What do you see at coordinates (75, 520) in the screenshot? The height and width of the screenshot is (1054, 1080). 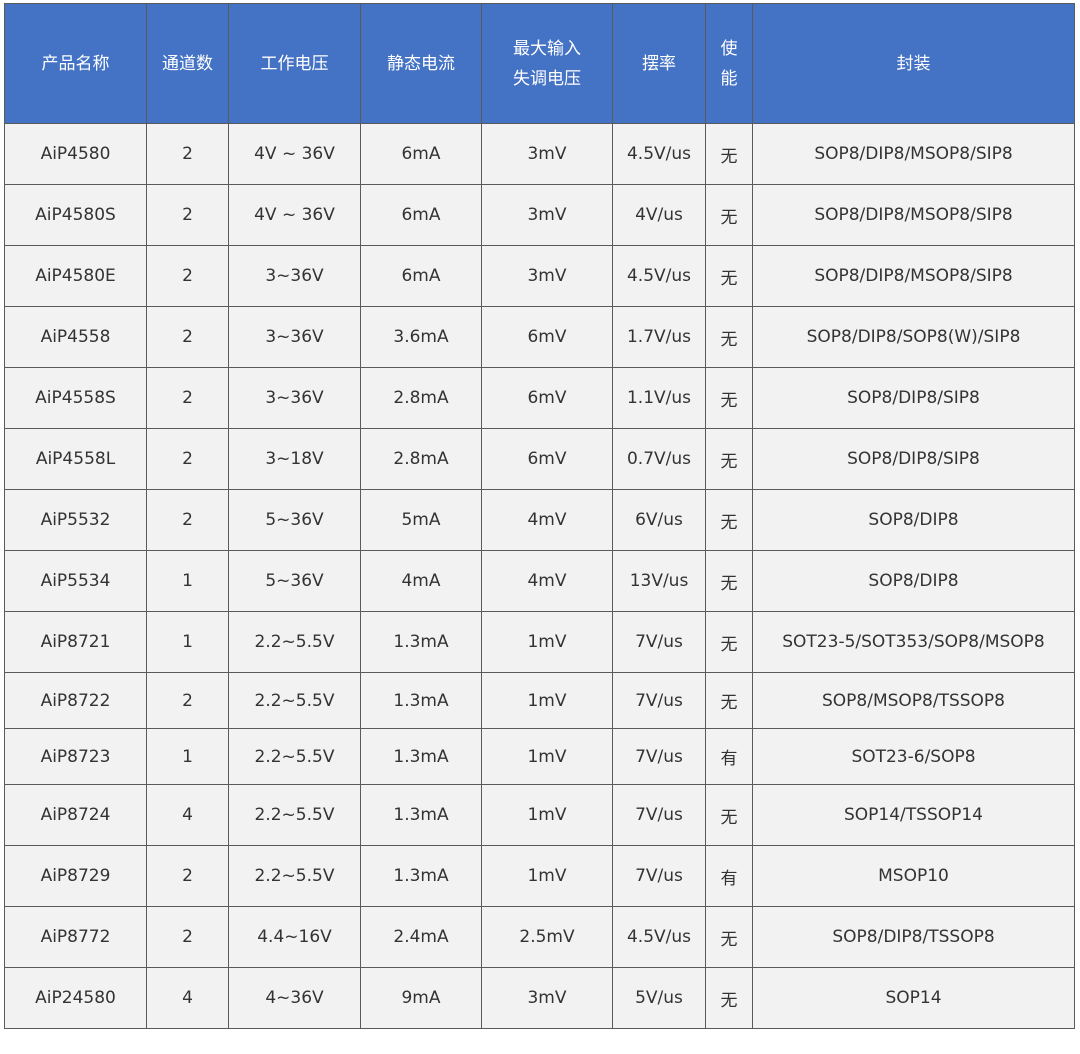 I see `cell-product-name: AiP5532` at bounding box center [75, 520].